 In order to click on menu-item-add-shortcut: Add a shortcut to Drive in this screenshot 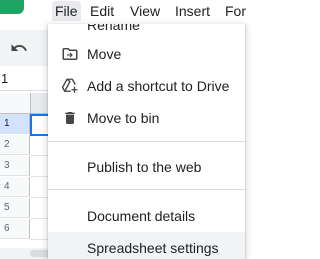, I will do `click(146, 86)`.